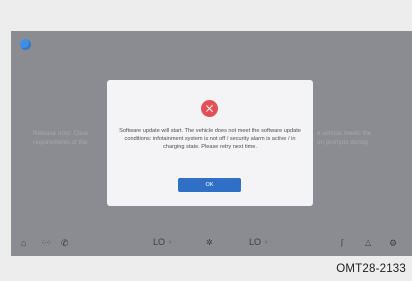 The image size is (412, 281). I want to click on status-indicator-icon, so click(25, 44).